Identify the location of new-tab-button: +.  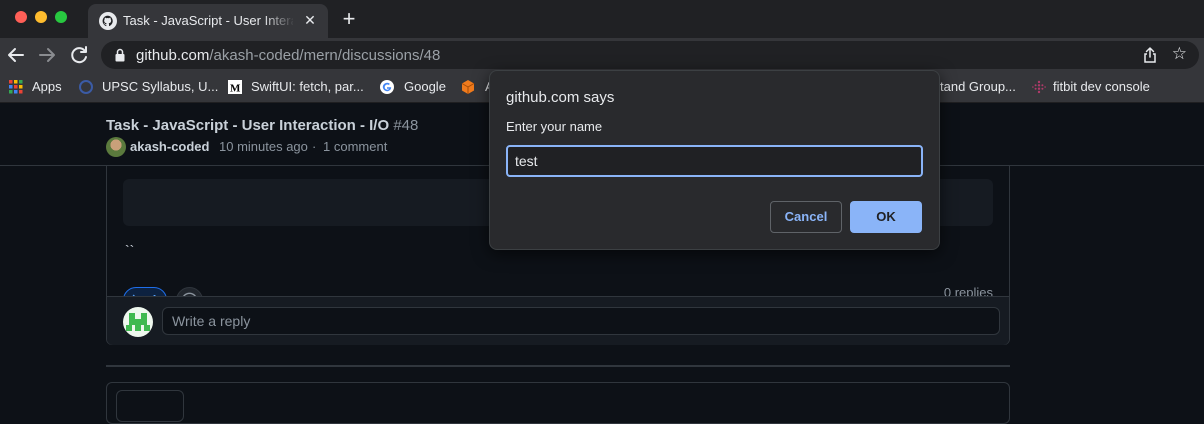
(349, 19).